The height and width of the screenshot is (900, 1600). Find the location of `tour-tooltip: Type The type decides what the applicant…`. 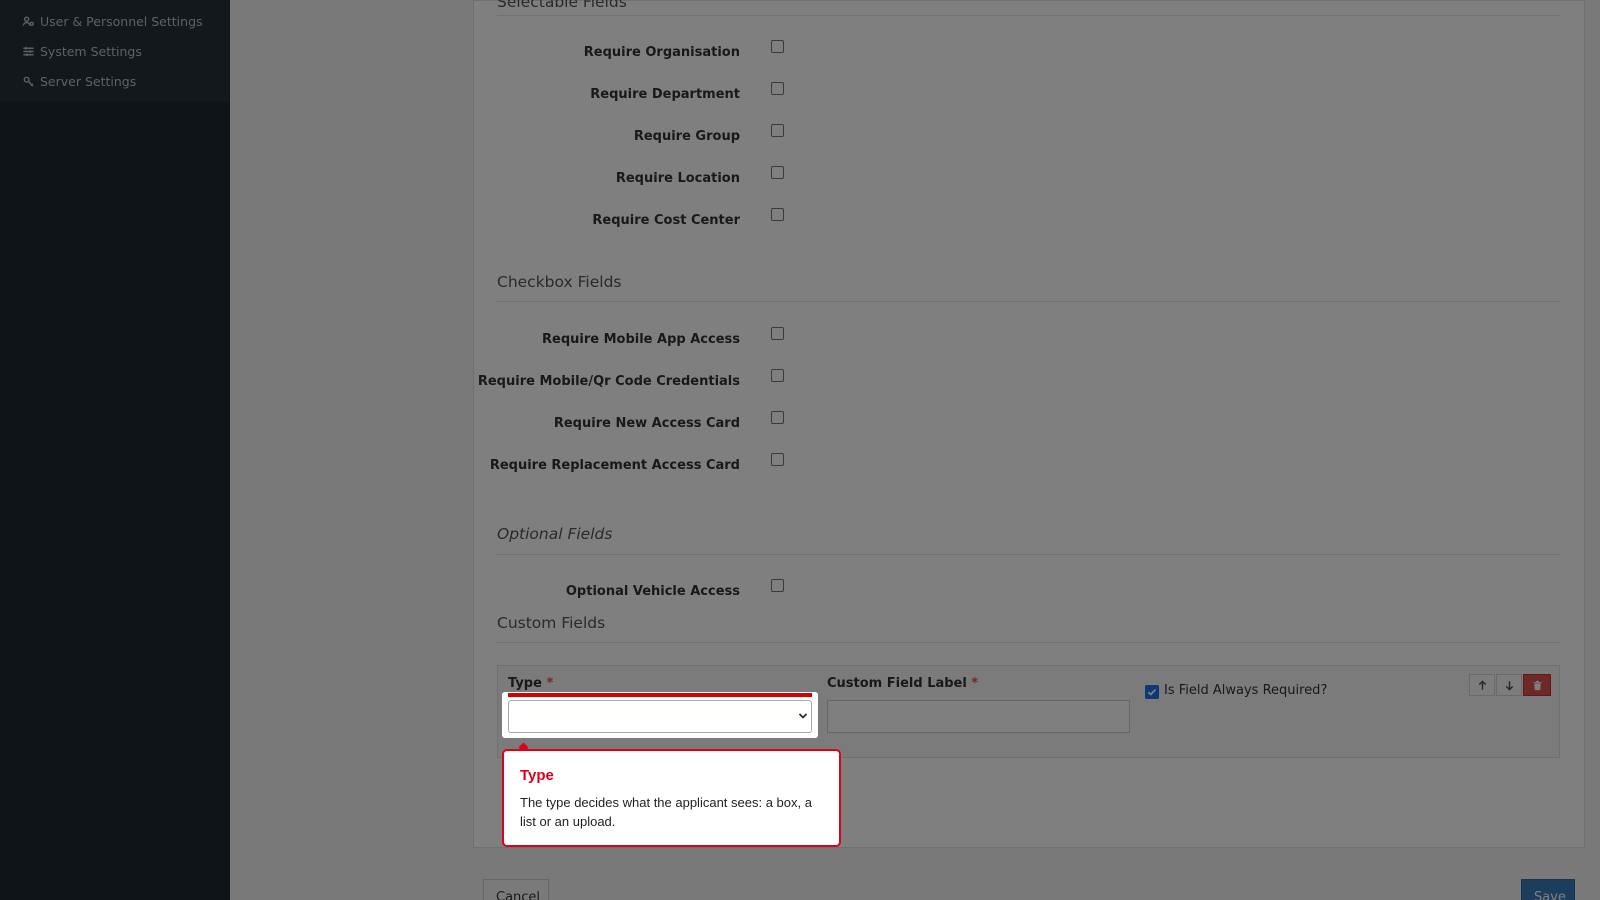

tour-tooltip: Type The type decides what the applicant… is located at coordinates (671, 798).